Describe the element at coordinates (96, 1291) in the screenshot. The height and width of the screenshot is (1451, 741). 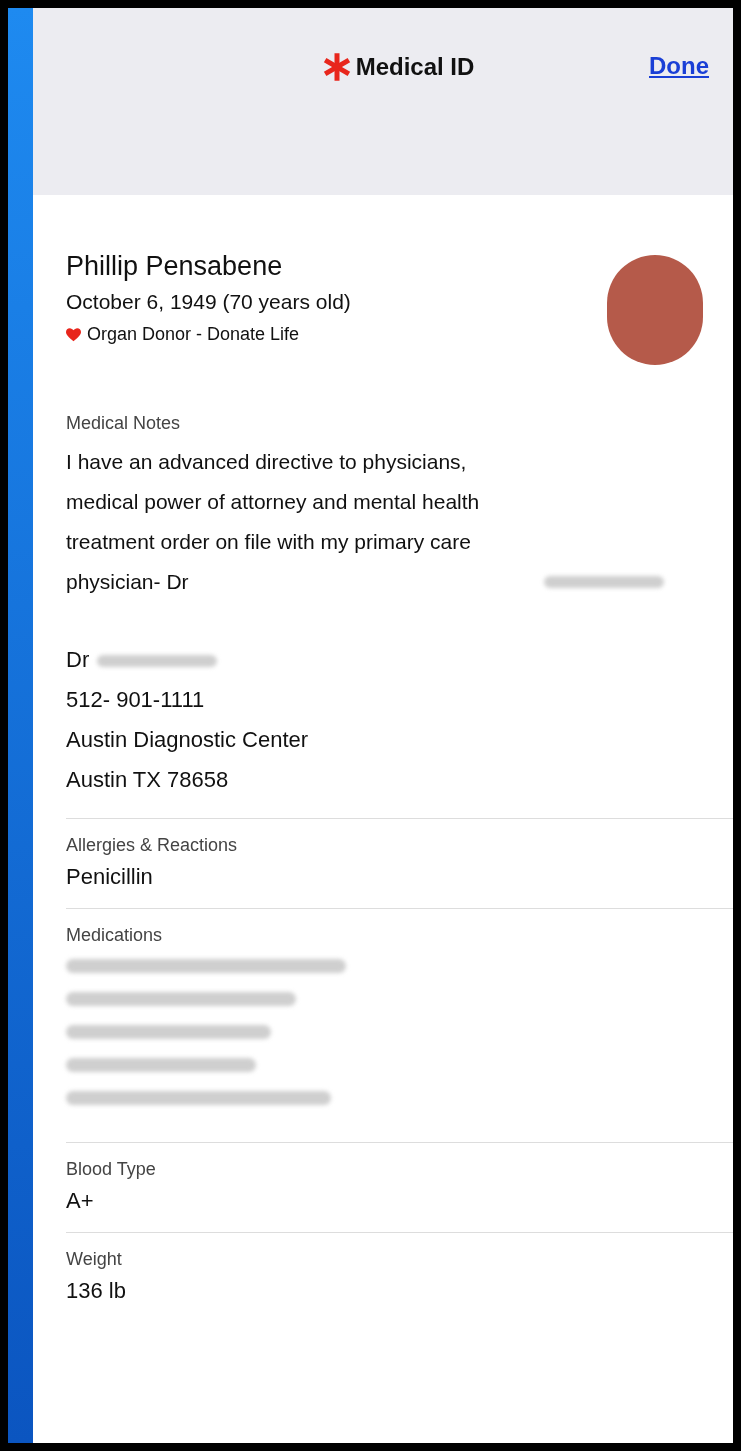
I see `section-value: 136 lb` at that location.